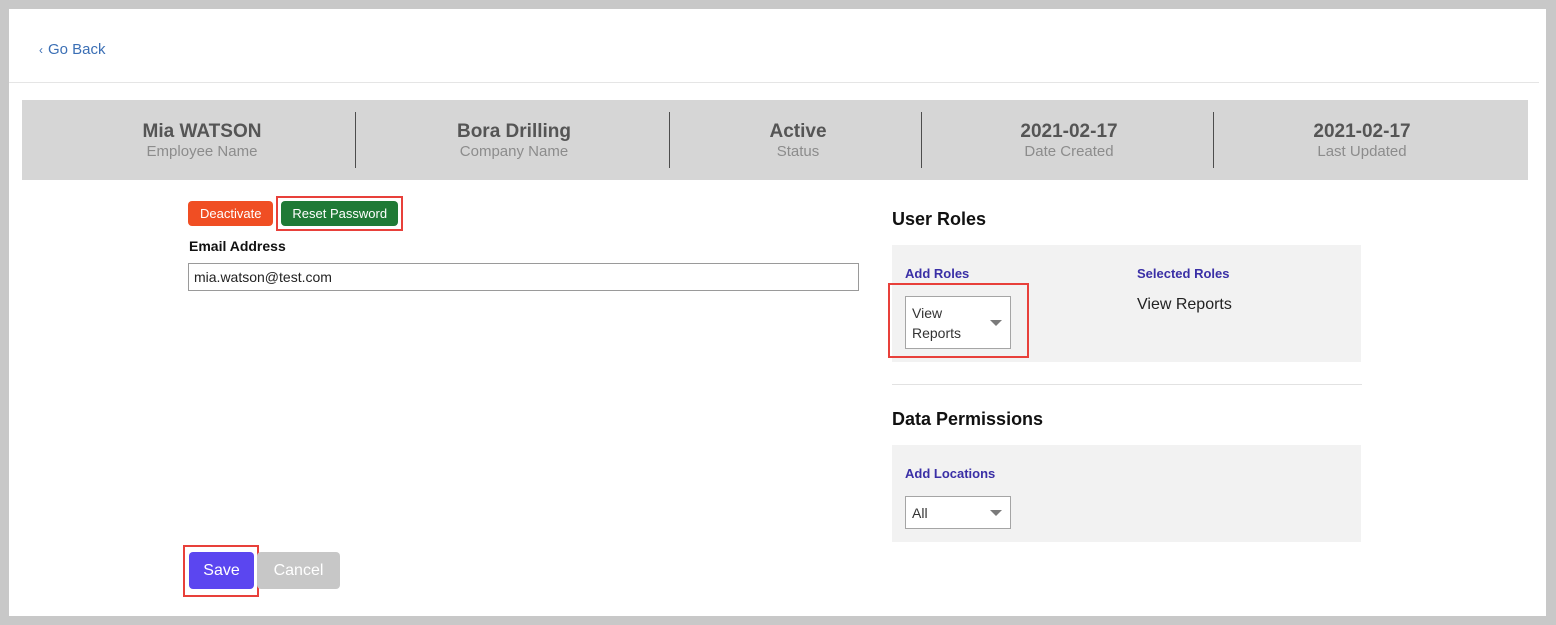 The width and height of the screenshot is (1556, 625). Describe the element at coordinates (939, 219) in the screenshot. I see `user-roles-title: User Roles` at that location.